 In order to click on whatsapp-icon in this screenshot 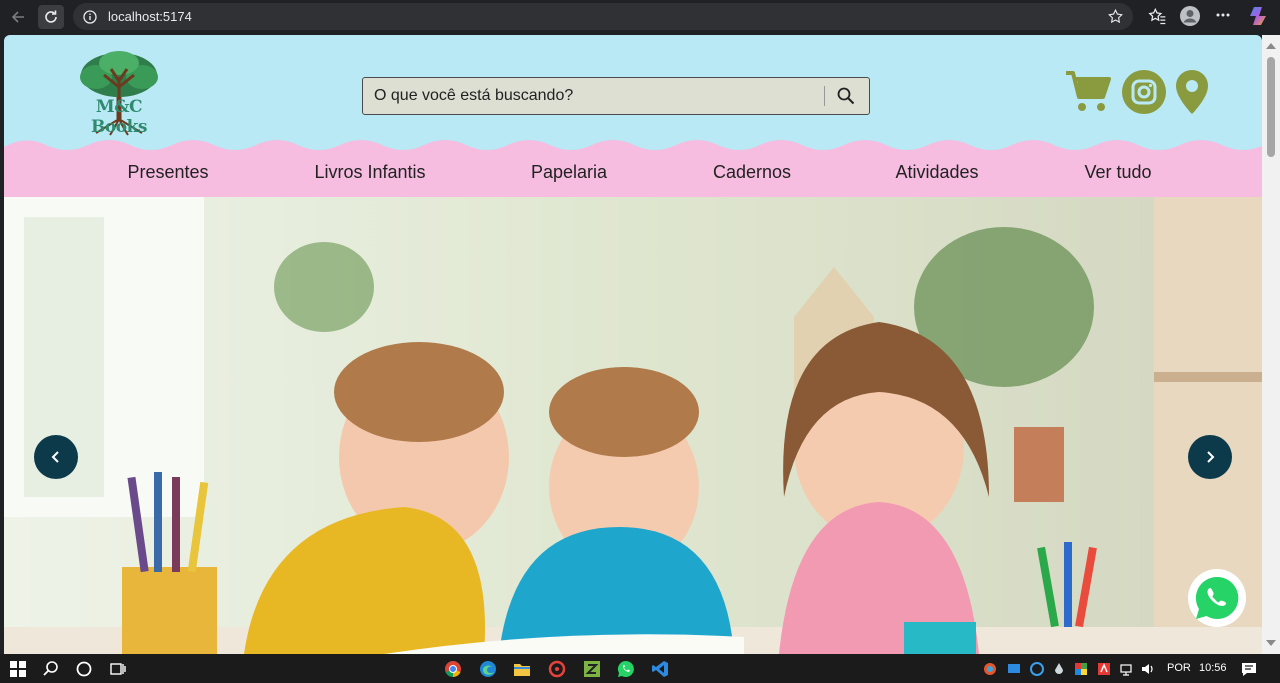, I will do `click(1217, 597)`.